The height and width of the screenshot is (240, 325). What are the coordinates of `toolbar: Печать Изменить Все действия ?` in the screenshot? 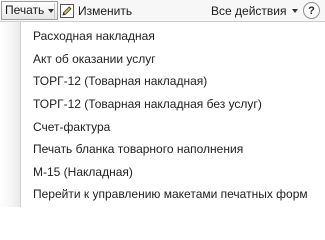 It's located at (162, 11).